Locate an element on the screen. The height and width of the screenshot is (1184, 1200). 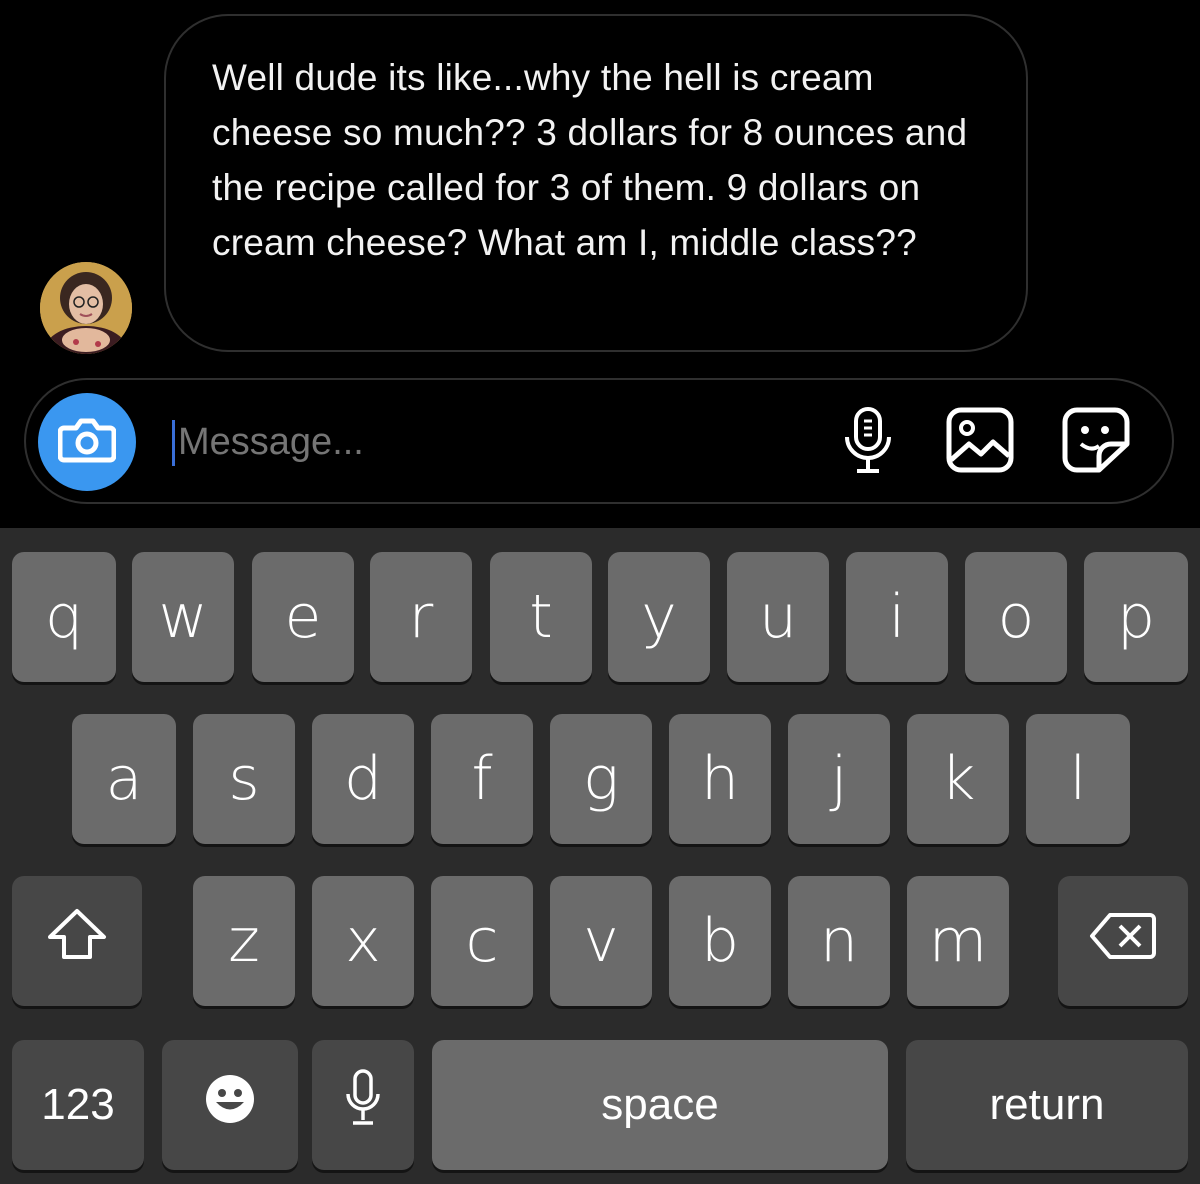
key-h: h is located at coordinates (720, 779).